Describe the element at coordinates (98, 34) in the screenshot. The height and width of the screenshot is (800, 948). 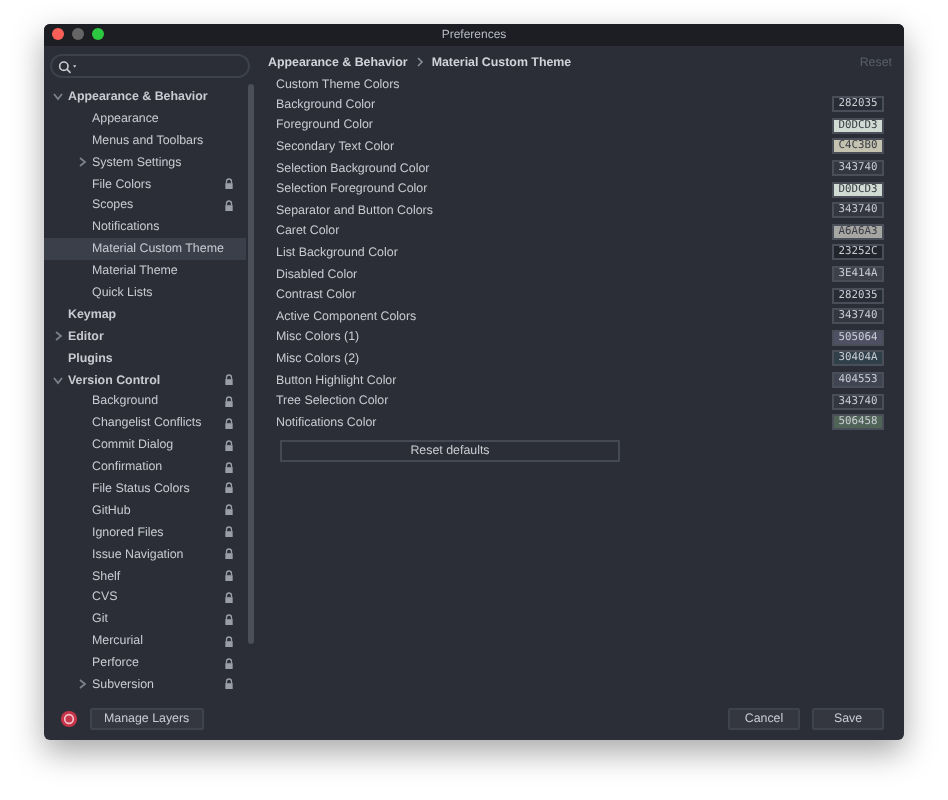
I see `zoom-icon` at that location.